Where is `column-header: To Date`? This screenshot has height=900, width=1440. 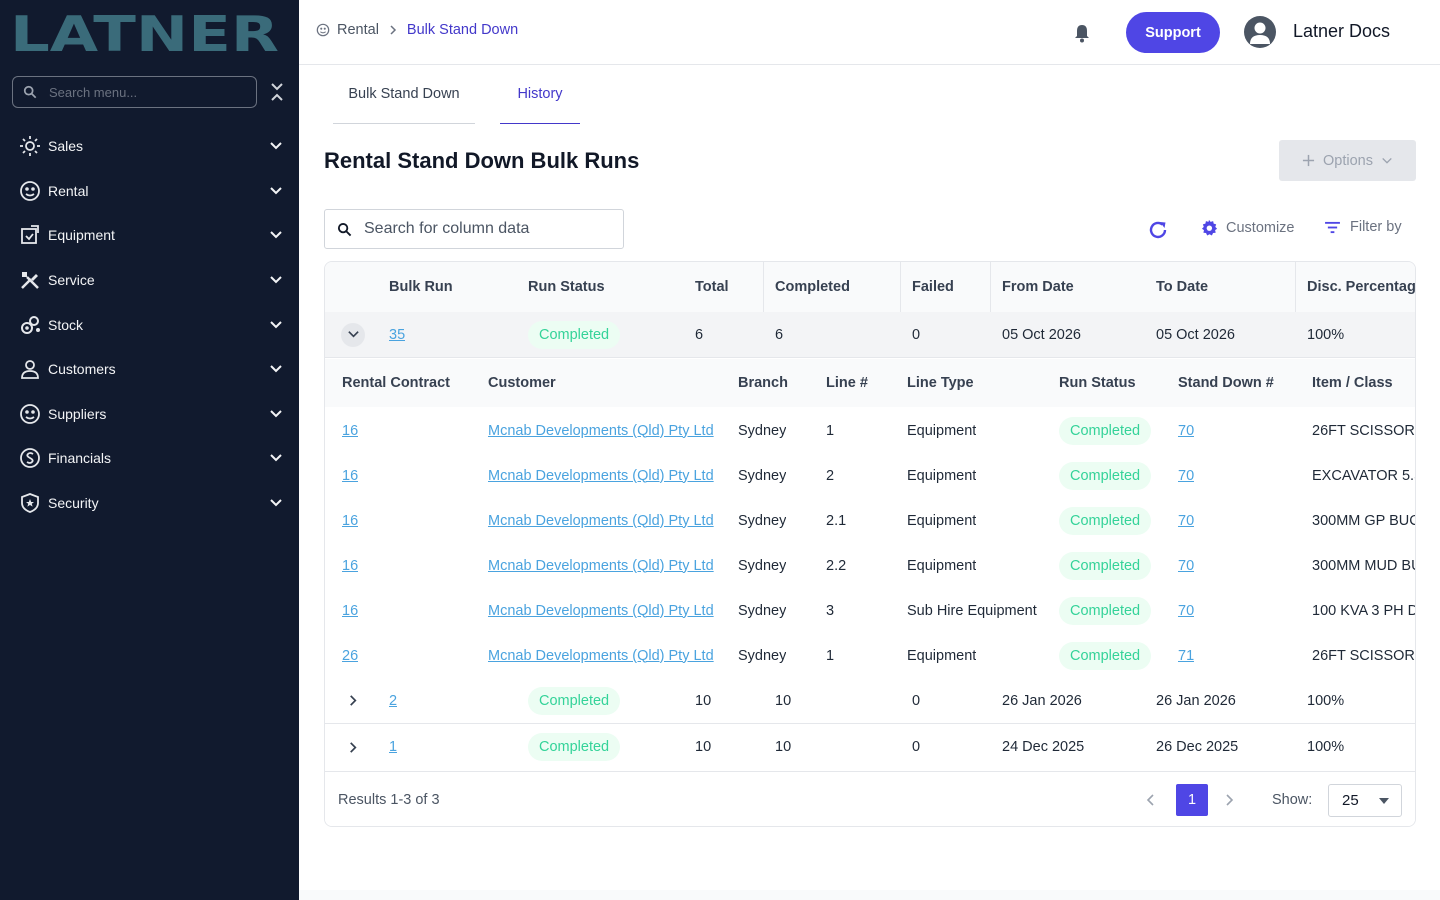 column-header: To Date is located at coordinates (1182, 287).